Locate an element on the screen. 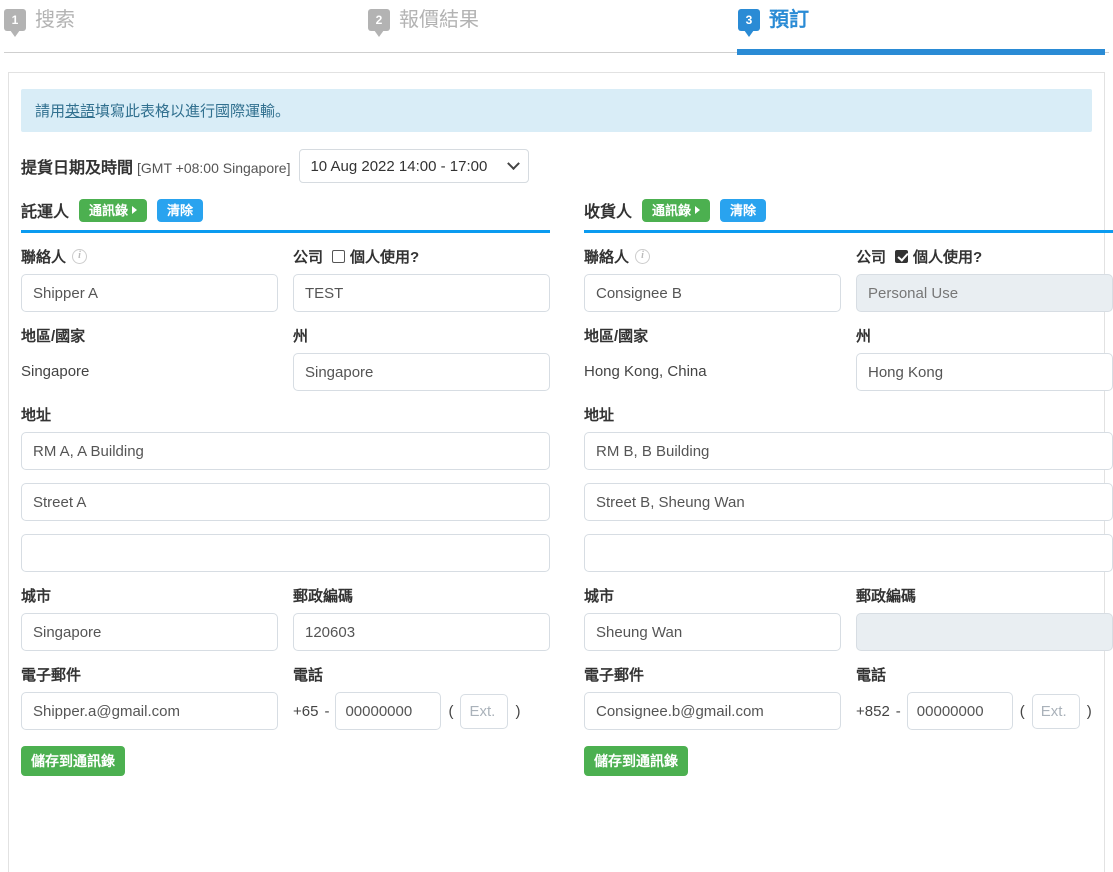 This screenshot has height=872, width=1113. shipper-contact-field: 聯絡人 i Shipper A is located at coordinates (149, 279).